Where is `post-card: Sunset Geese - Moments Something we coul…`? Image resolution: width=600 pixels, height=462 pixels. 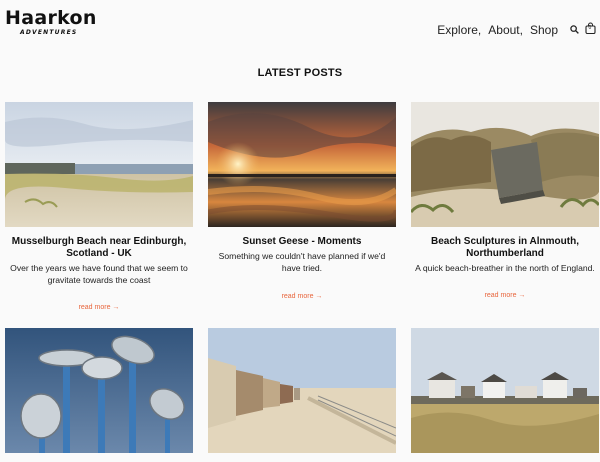 post-card: Sunset Geese - Moments Something we coul… is located at coordinates (302, 201).